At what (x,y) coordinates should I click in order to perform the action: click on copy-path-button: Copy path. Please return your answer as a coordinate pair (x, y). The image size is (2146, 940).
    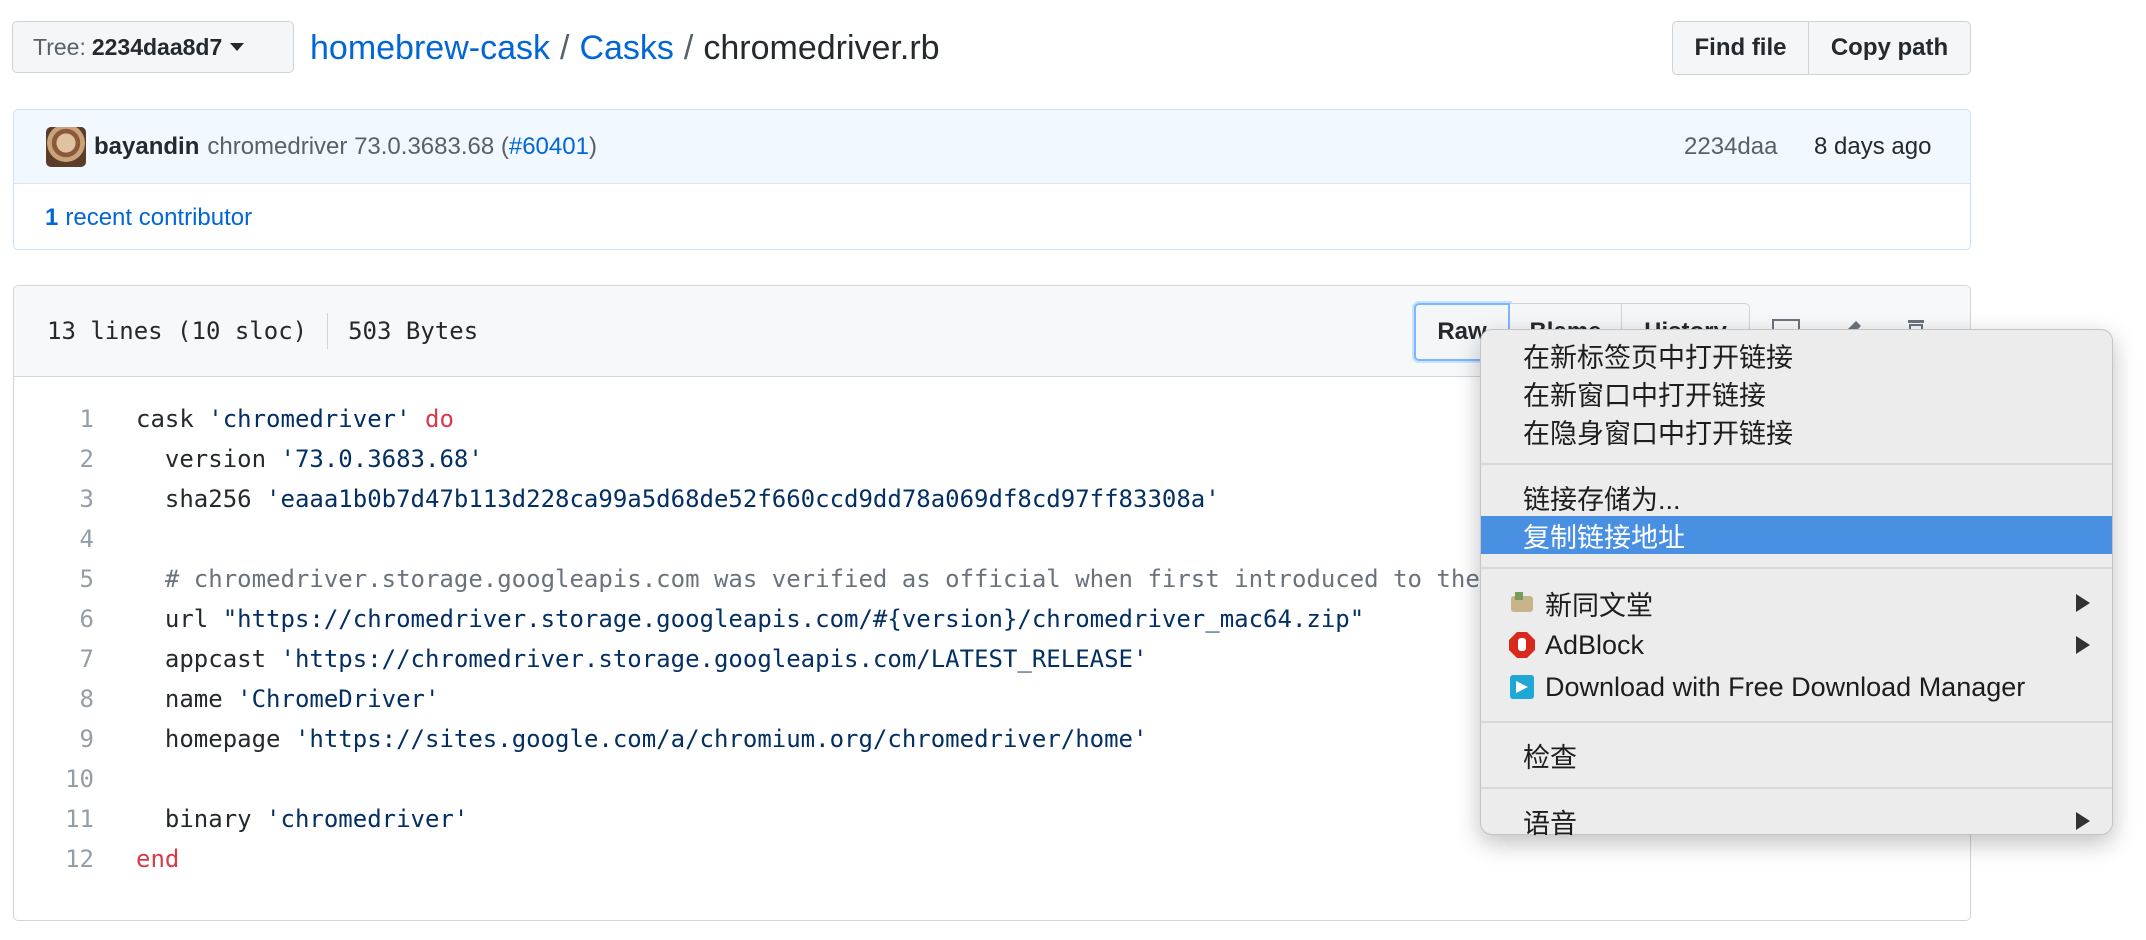
    Looking at the image, I should click on (1890, 48).